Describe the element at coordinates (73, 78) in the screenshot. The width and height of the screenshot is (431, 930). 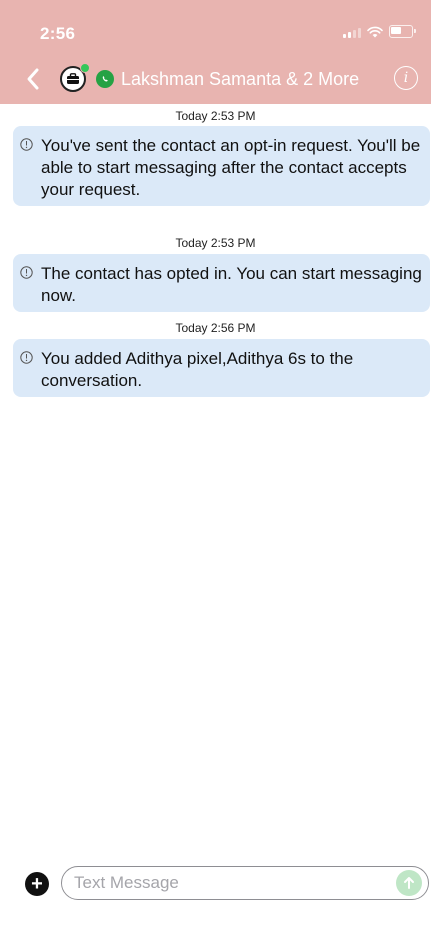
I see `briefcase-icon` at that location.